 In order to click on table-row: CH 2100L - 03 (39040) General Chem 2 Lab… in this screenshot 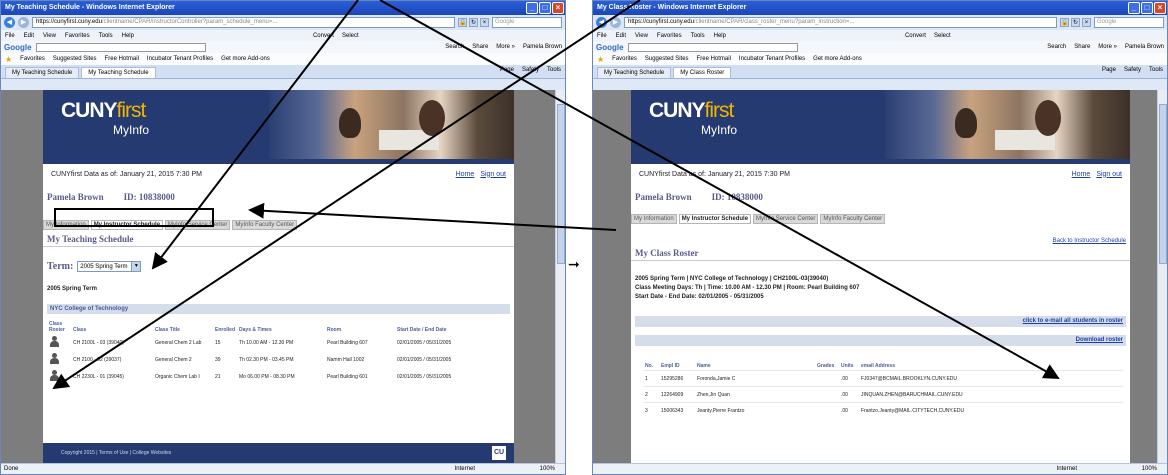, I will do `click(278, 342)`.